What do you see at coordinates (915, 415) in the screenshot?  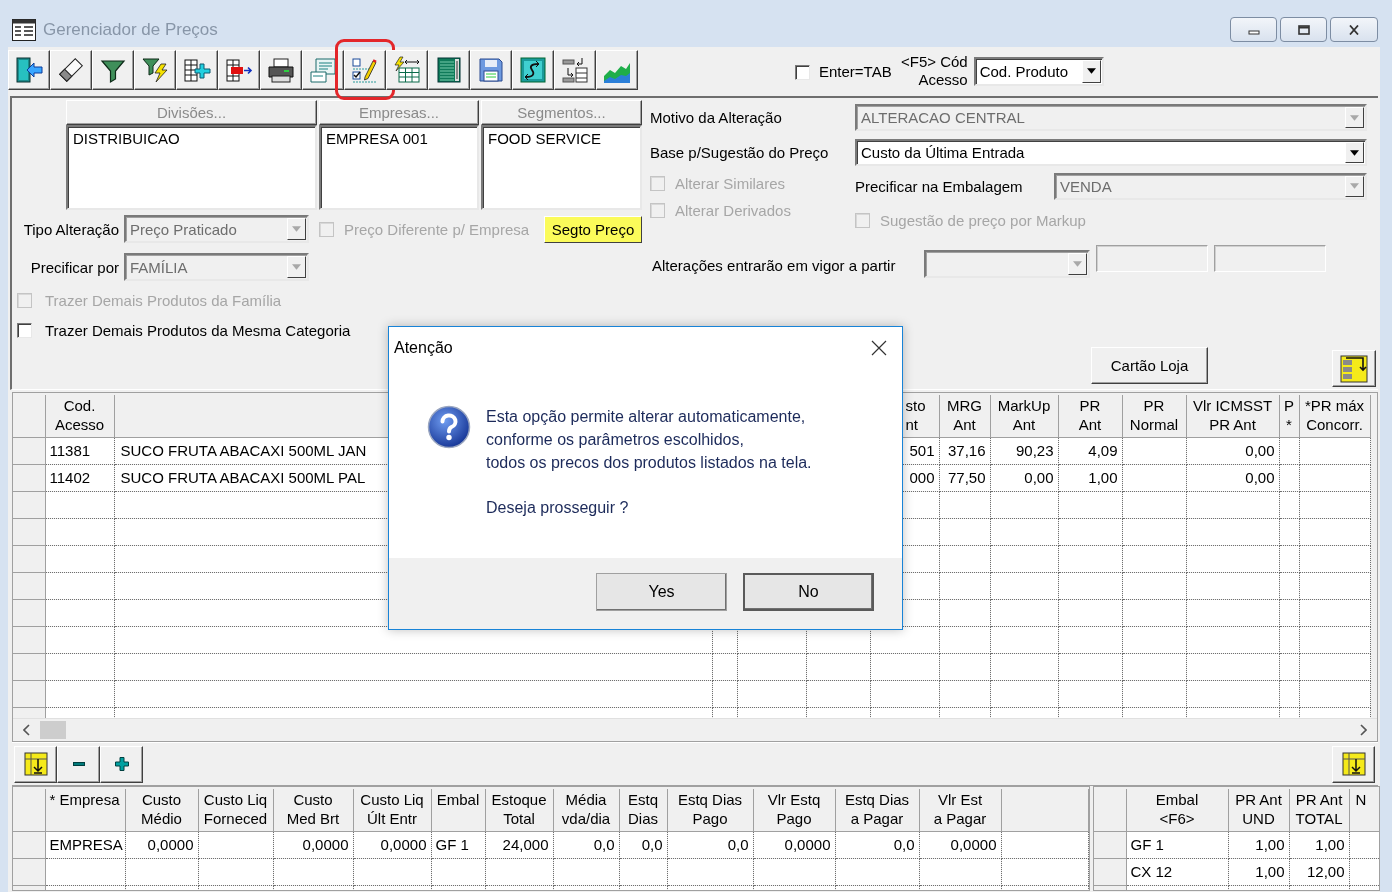 I see `column-header: sto nt` at bounding box center [915, 415].